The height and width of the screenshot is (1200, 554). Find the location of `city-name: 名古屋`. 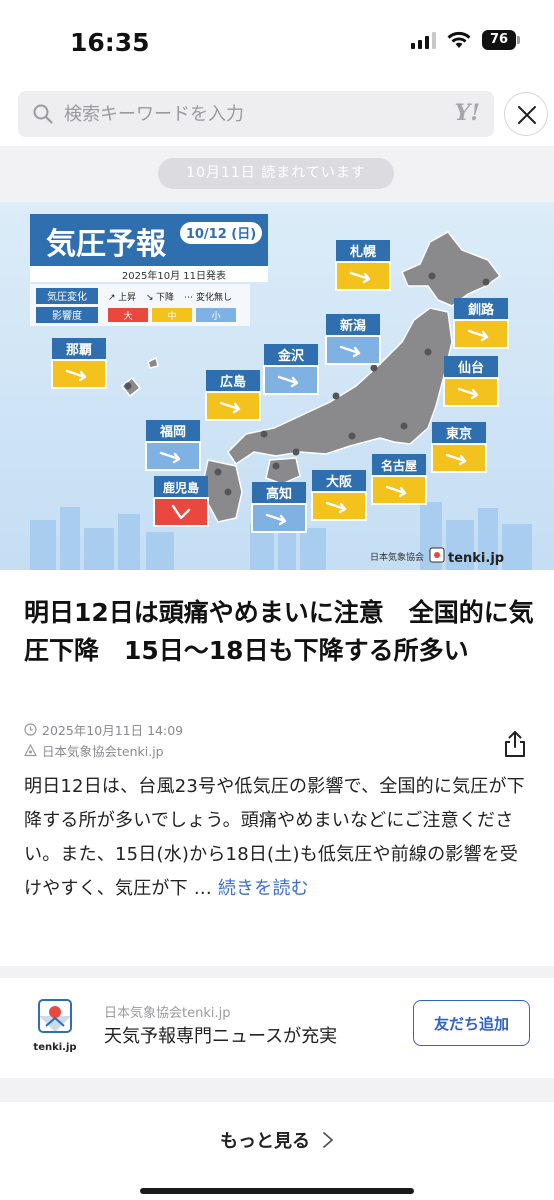

city-name: 名古屋 is located at coordinates (399, 465).